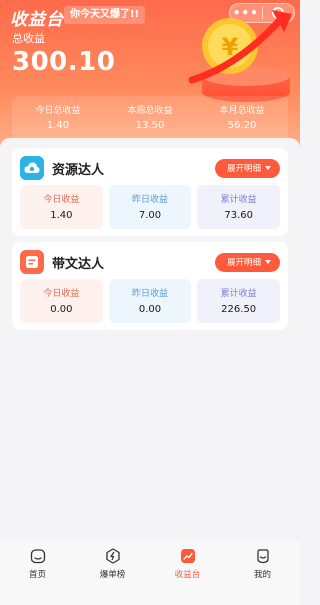 This screenshot has height=605, width=320. Describe the element at coordinates (105, 15) in the screenshot. I see `slogan-badge: 你今天又爆了!!` at that location.